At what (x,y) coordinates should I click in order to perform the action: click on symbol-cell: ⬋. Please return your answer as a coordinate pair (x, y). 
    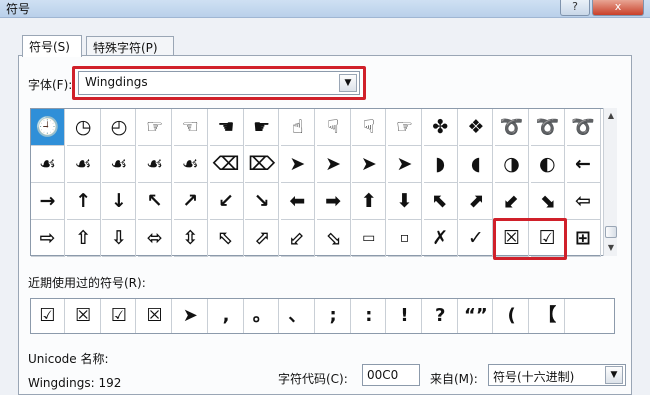
    Looking at the image, I should click on (512, 201).